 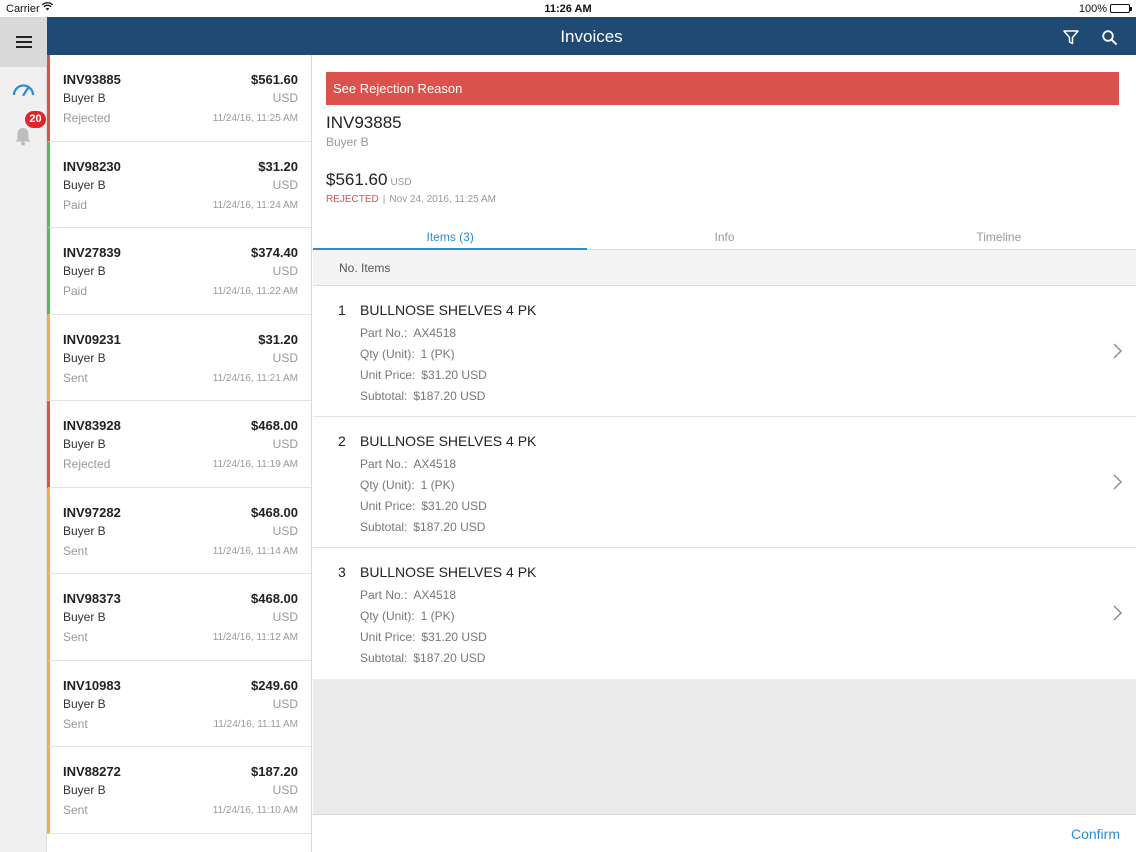 What do you see at coordinates (1095, 834) in the screenshot?
I see `confirm-button: Confirm` at bounding box center [1095, 834].